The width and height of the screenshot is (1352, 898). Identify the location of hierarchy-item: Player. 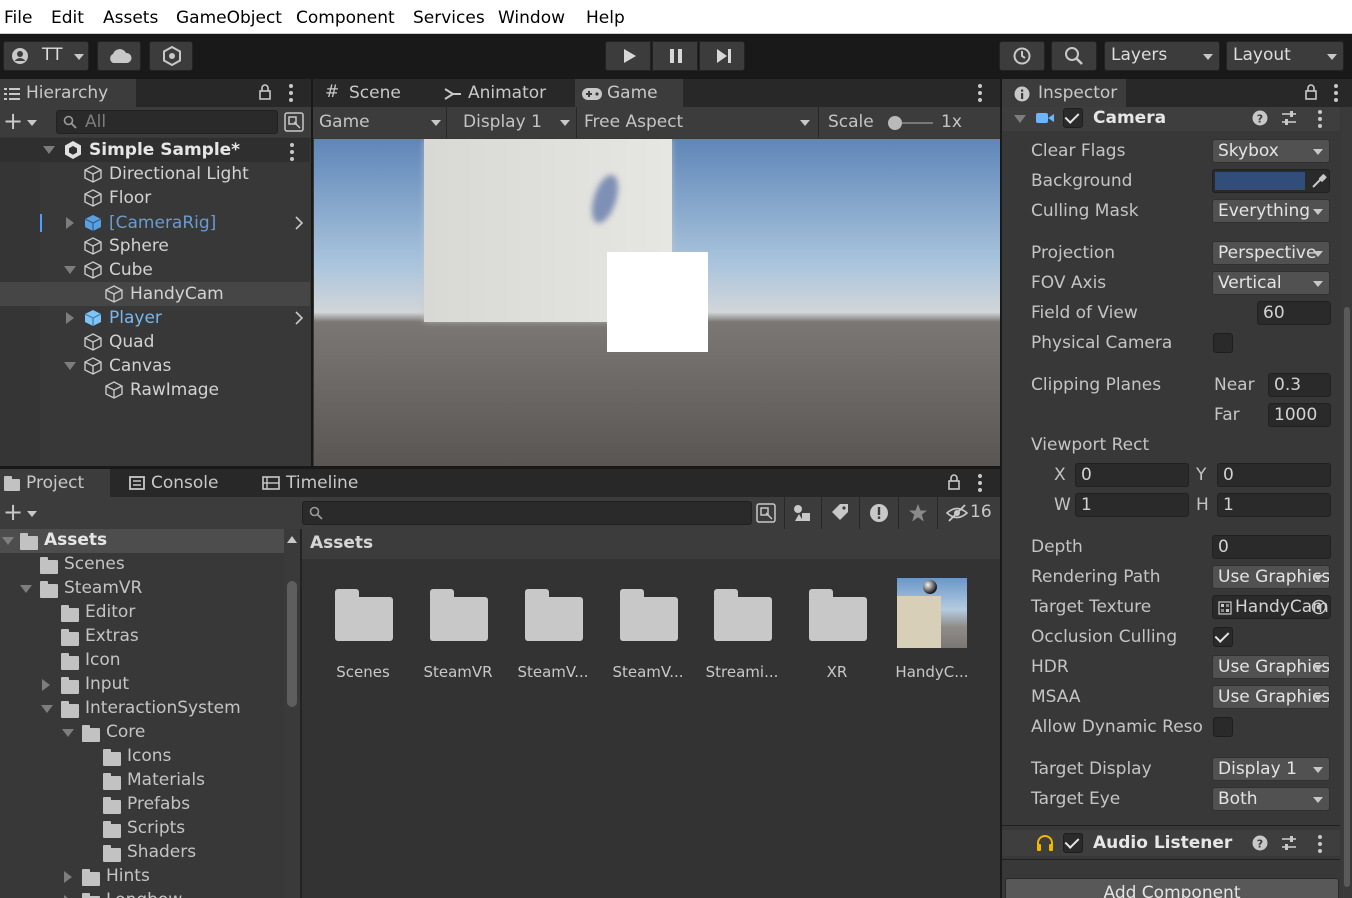
(155, 318).